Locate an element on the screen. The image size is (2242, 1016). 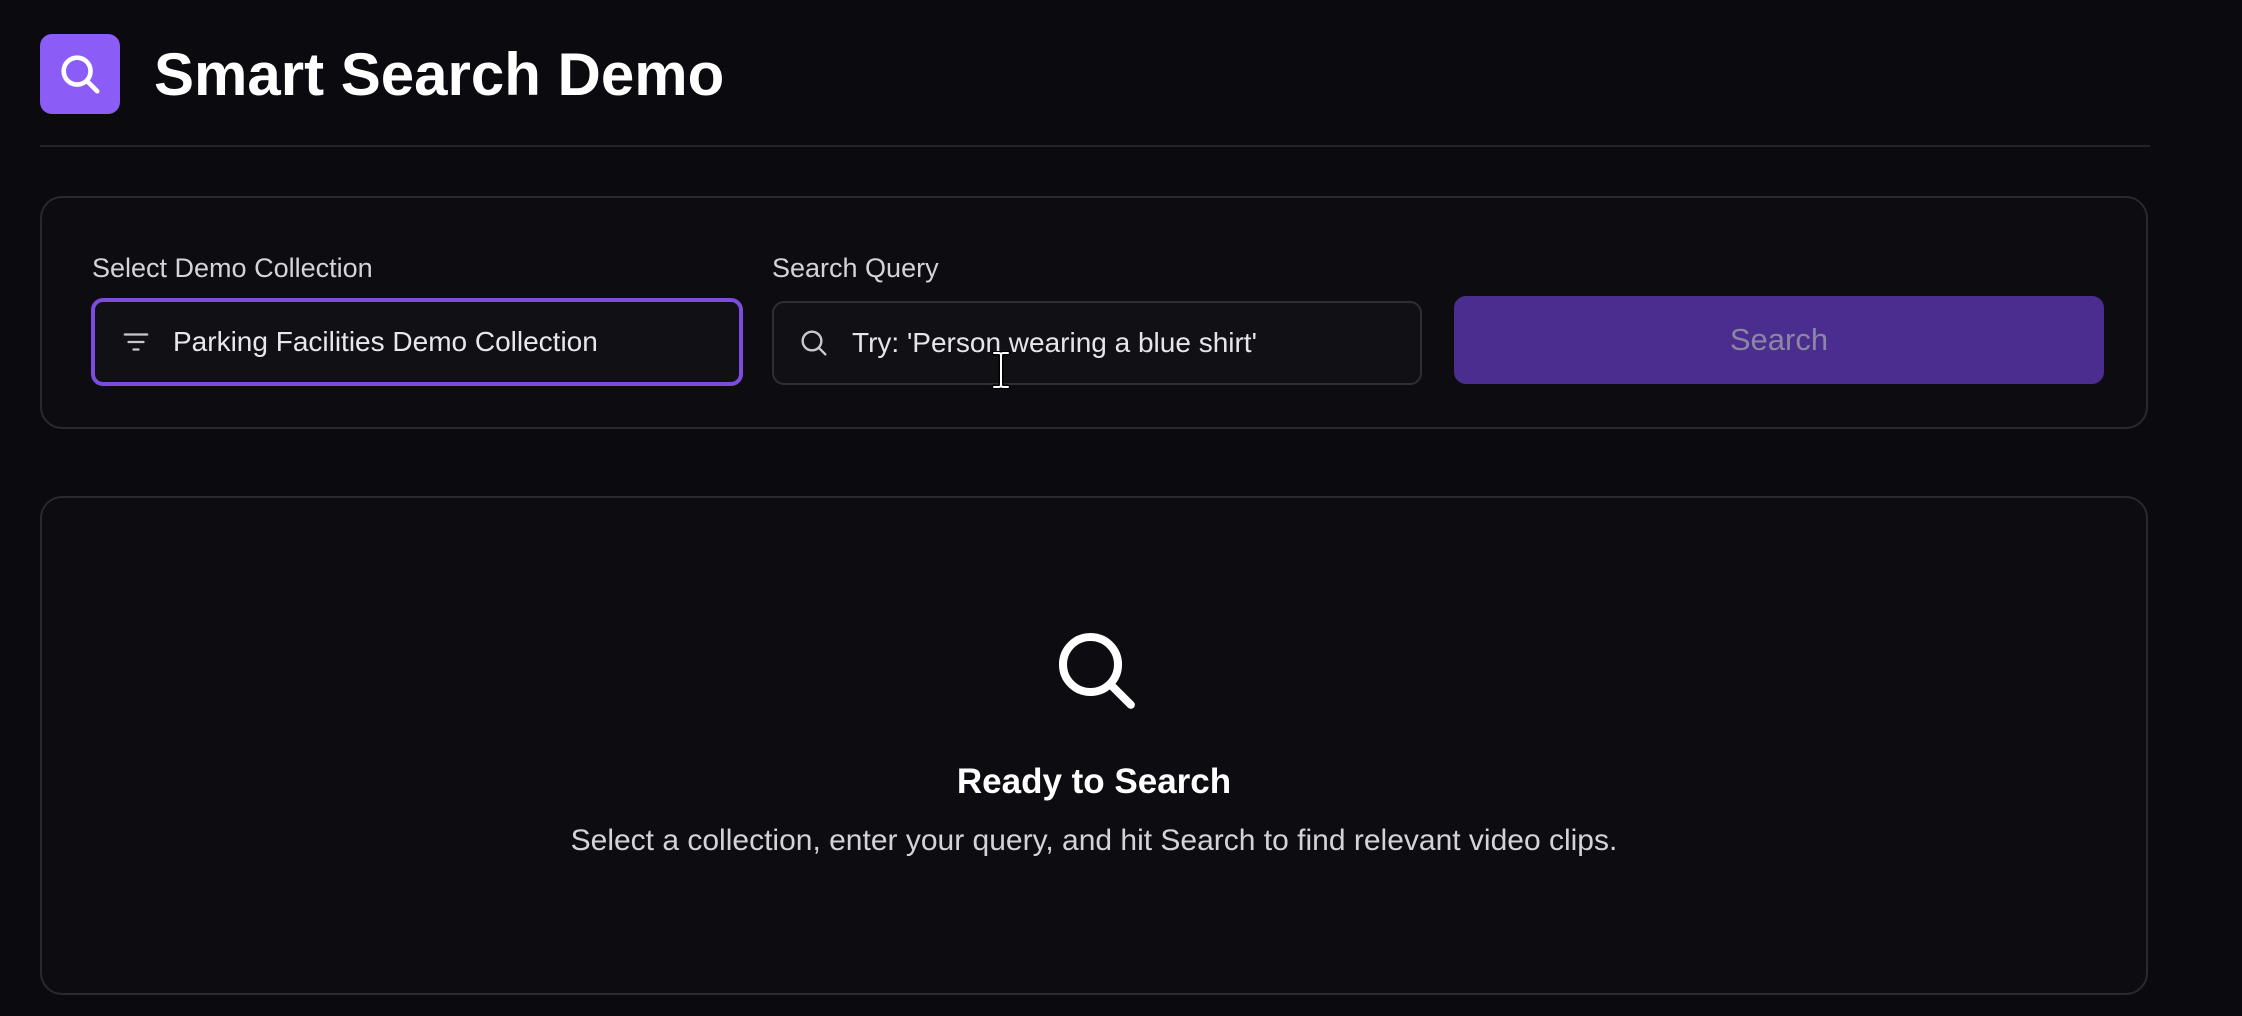
collection-label: Select Demo Collection is located at coordinates (232, 268).